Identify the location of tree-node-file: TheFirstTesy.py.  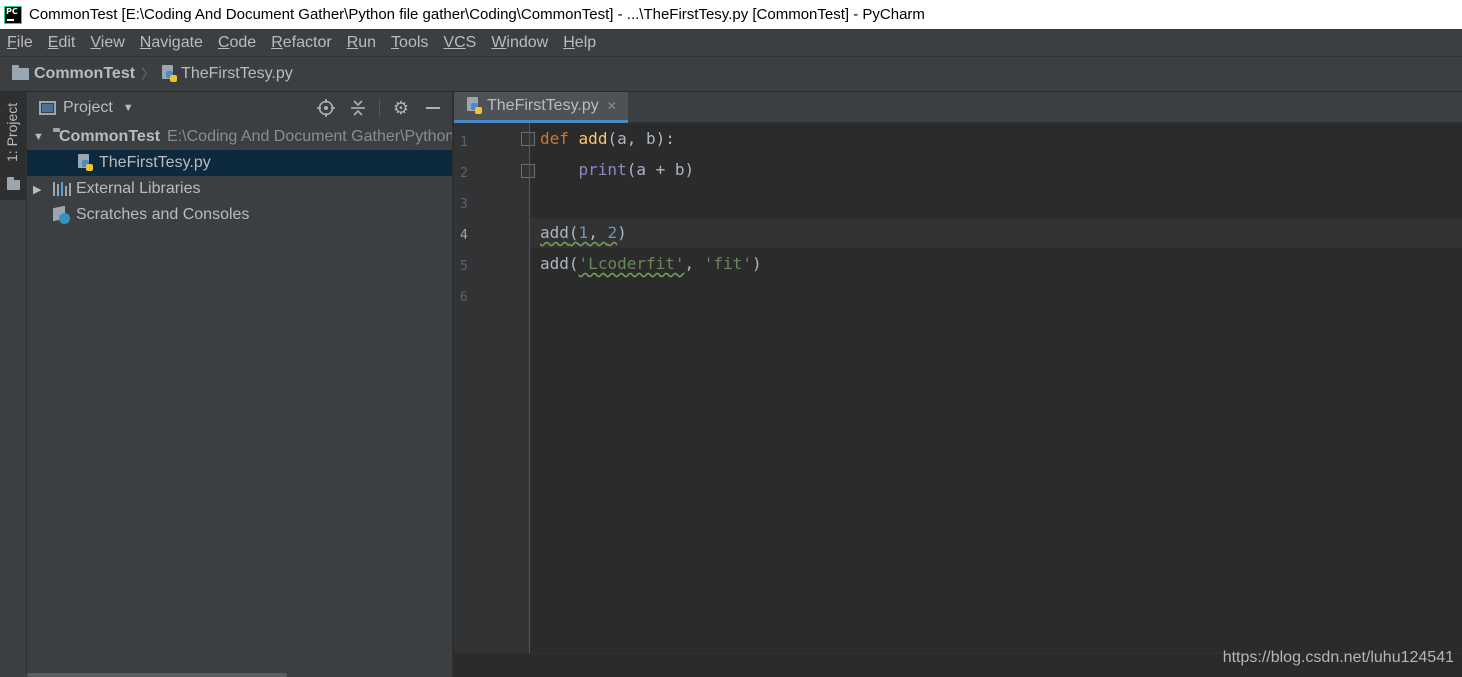
(239, 163).